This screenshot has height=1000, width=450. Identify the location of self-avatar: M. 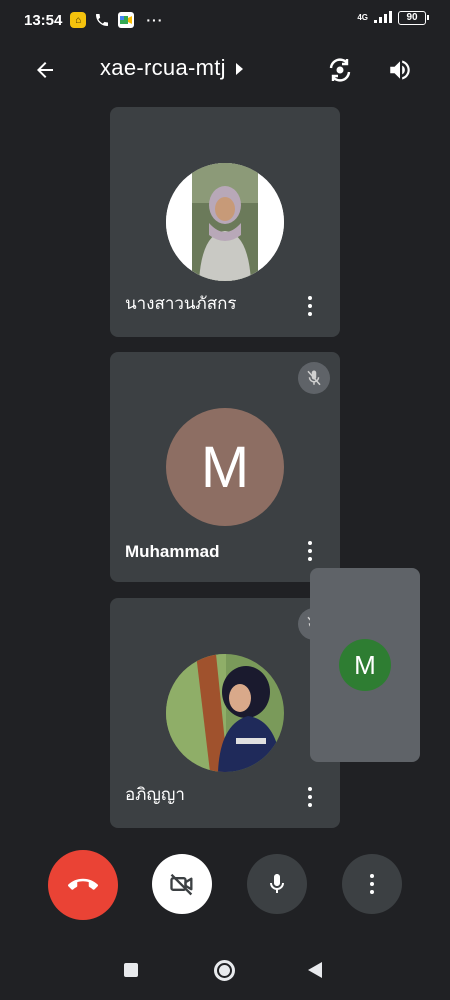
(365, 665).